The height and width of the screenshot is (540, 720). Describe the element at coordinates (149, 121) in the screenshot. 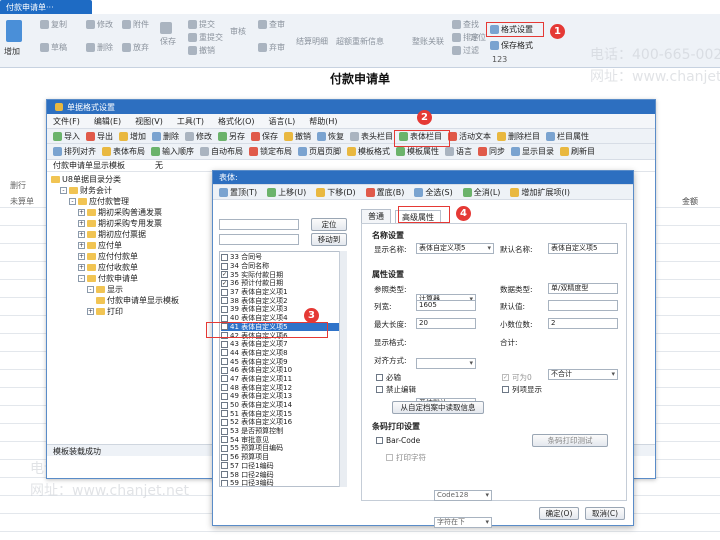

I see `menu-item-2: 视图(V)` at that location.